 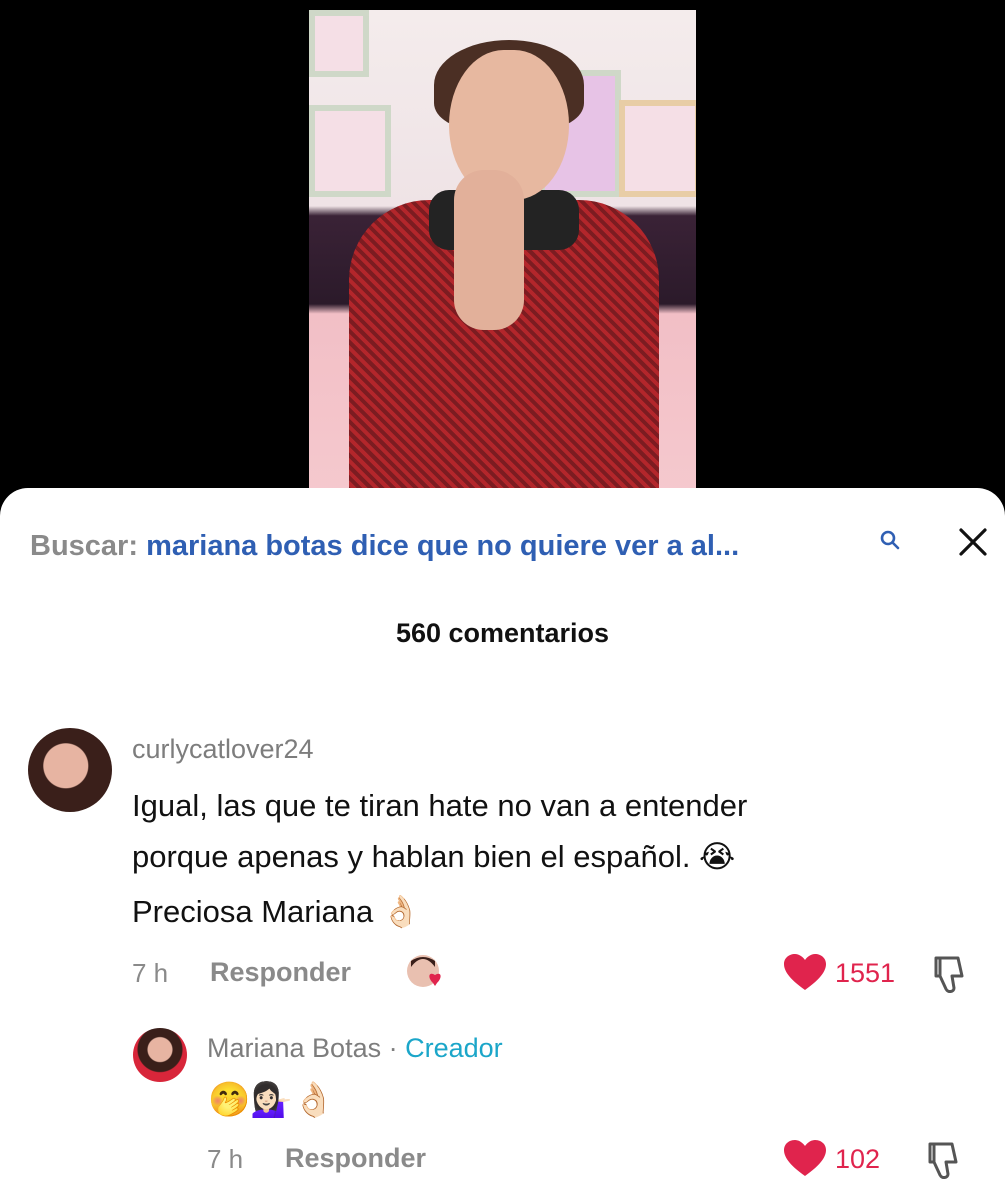 I want to click on creator-badge: Creador, so click(x=454, y=1048).